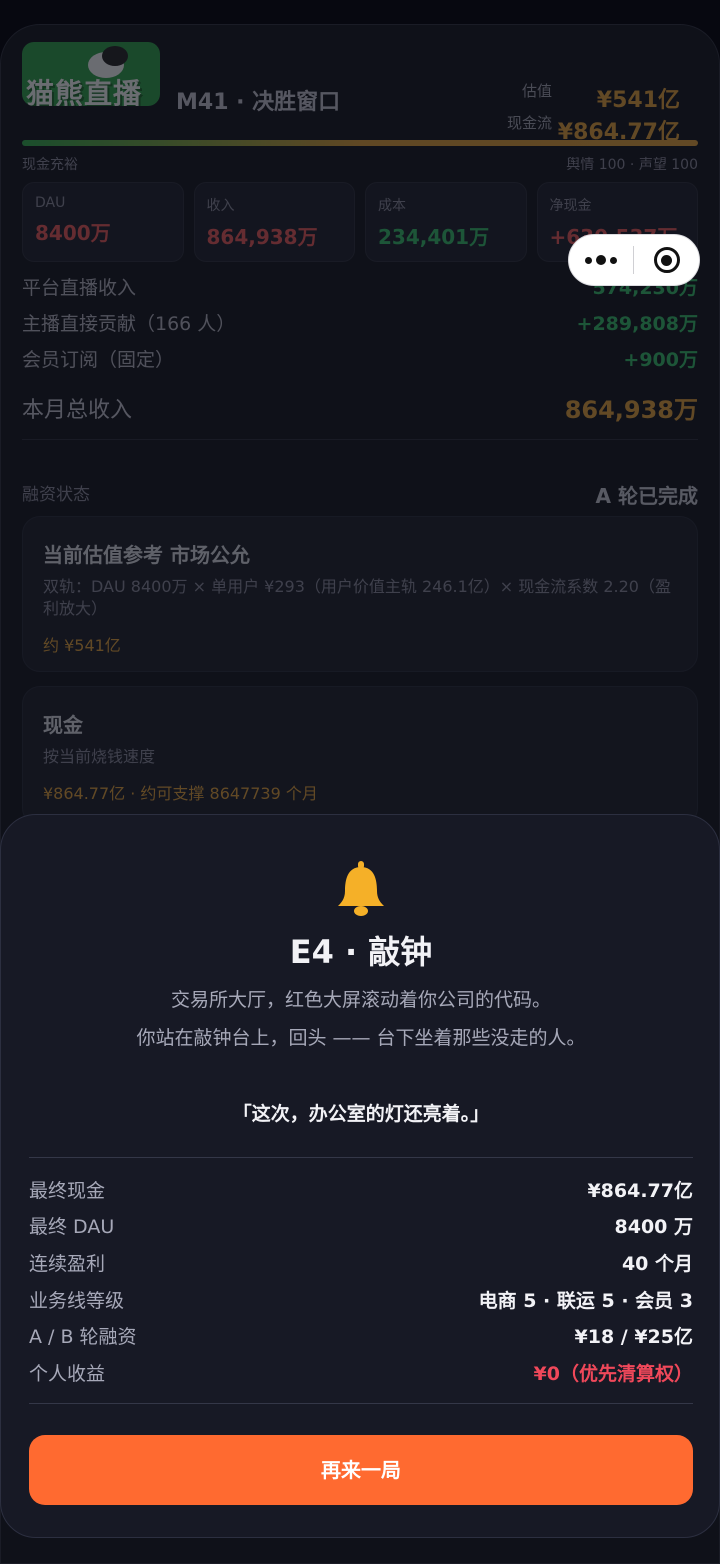 This screenshot has width=720, height=1564. Describe the element at coordinates (361, 1372) in the screenshot. I see `stat-row: 个人收益 ¥0（优先清算权）` at that location.